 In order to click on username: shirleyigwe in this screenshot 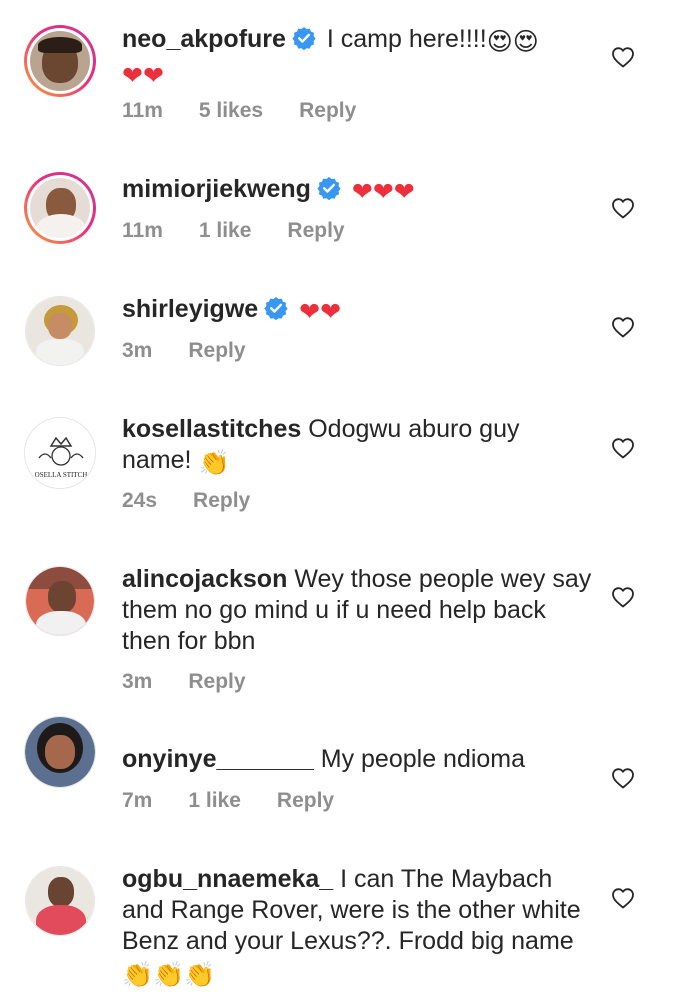, I will do `click(190, 309)`.